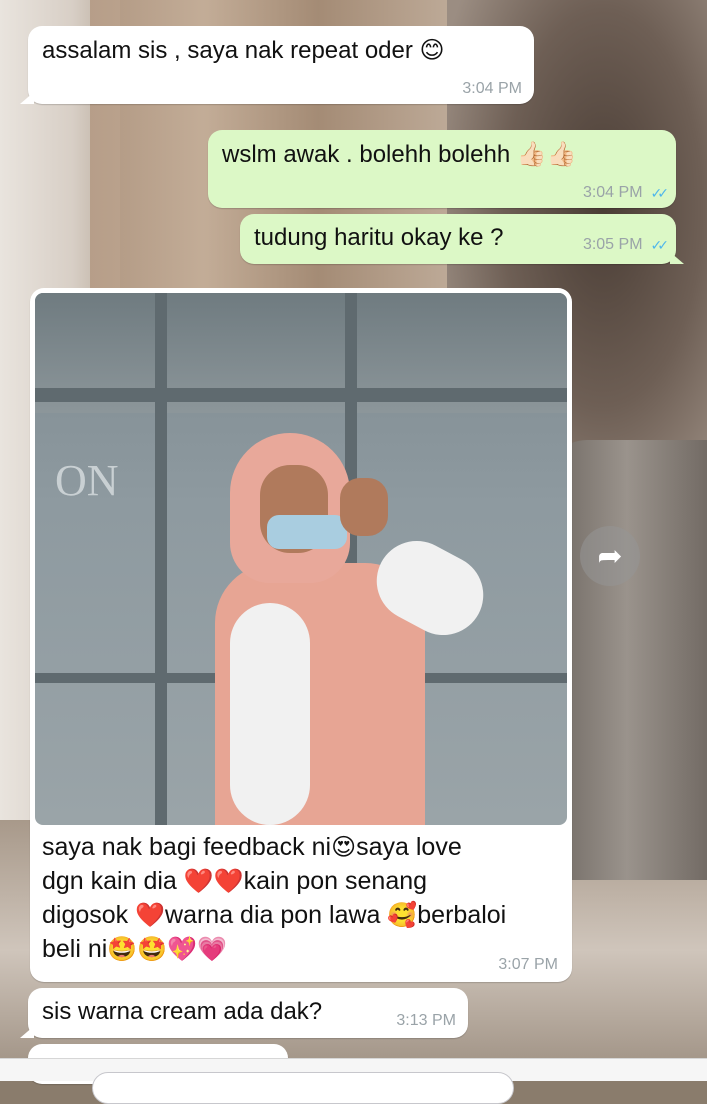 Image resolution: width=707 pixels, height=1104 pixels. What do you see at coordinates (546, 154) in the screenshot?
I see `thumbs-up-emoji-icon: 👍🏻👍🏻` at bounding box center [546, 154].